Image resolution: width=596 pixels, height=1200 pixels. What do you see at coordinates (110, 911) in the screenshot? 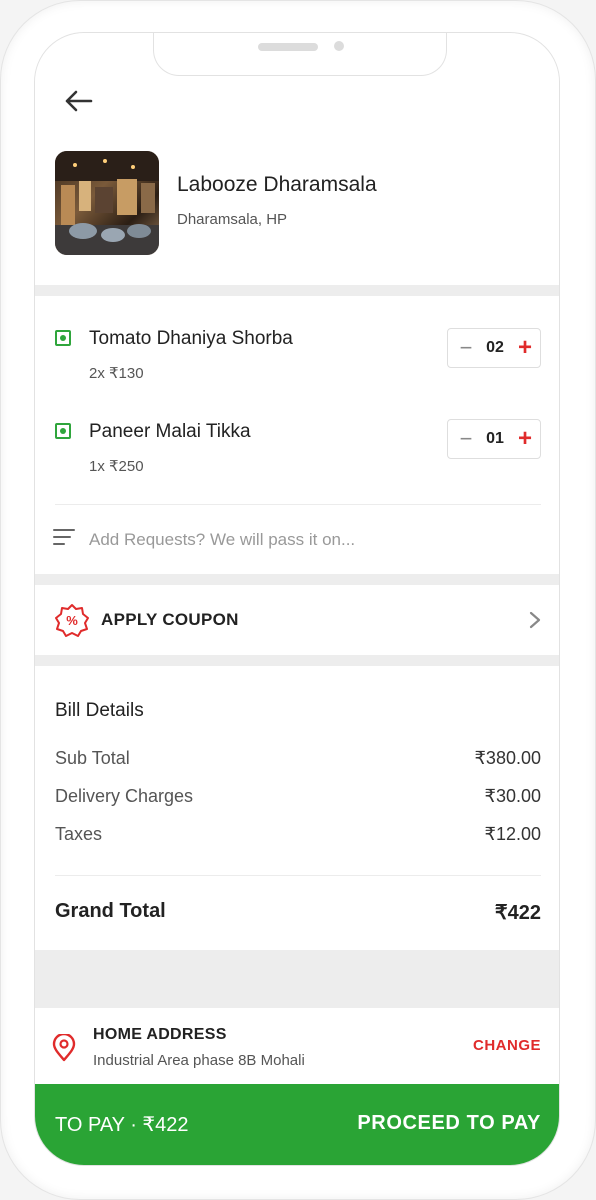
I see `grand-total-label: Grand Total` at bounding box center [110, 911].